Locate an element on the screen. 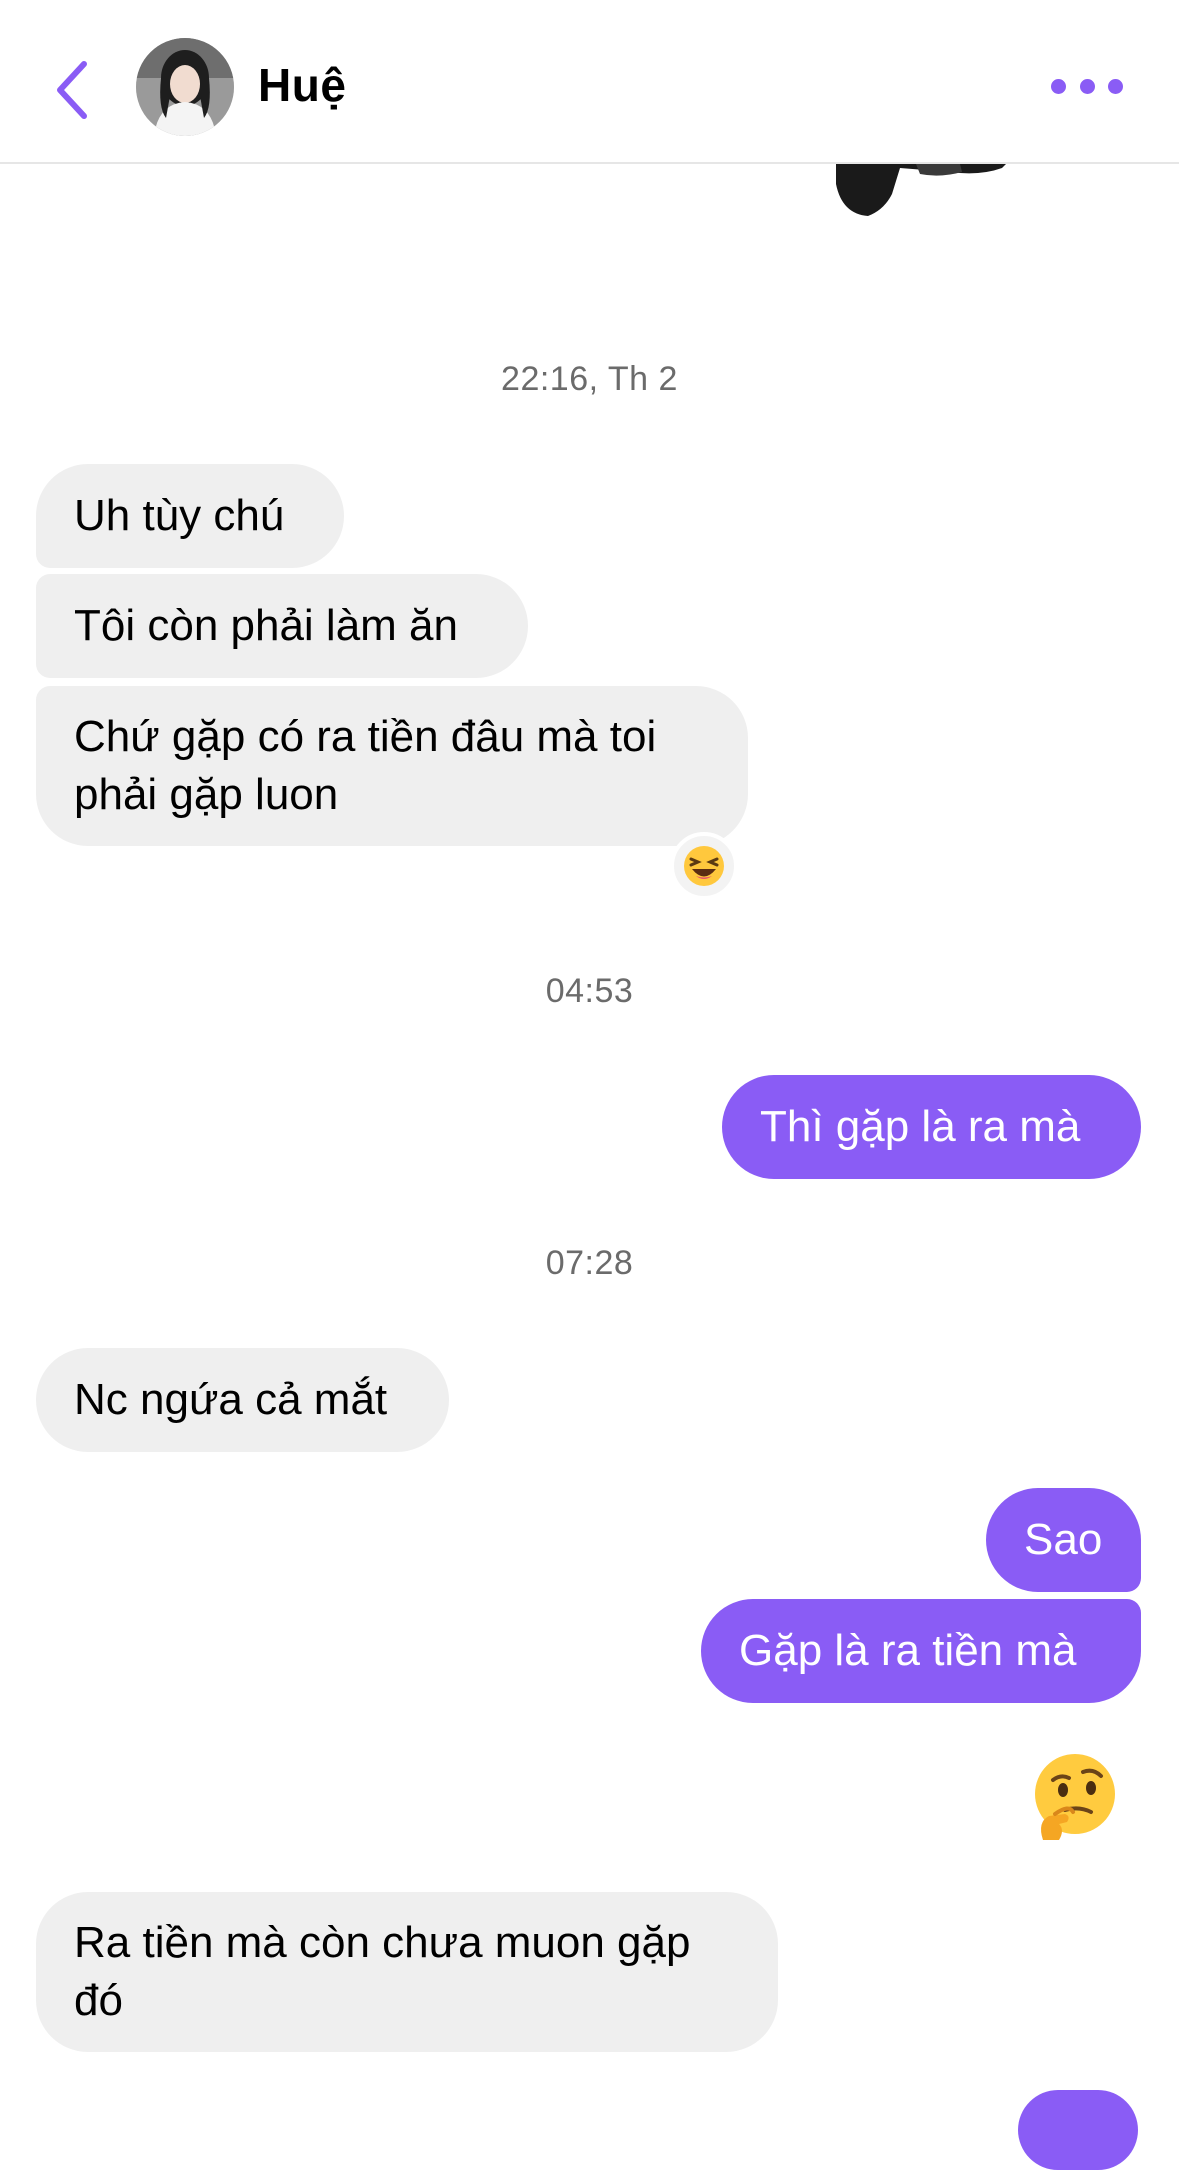 The image size is (1179, 2170). partial-photo-message is located at coordinates (920, 192).